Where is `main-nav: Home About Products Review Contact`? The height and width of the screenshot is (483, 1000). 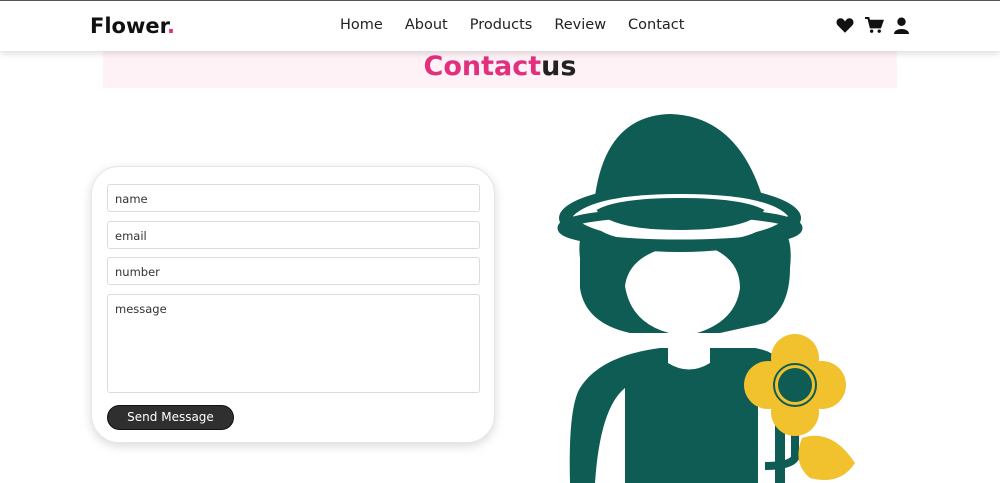
main-nav: Home About Products Review Contact is located at coordinates (523, 25).